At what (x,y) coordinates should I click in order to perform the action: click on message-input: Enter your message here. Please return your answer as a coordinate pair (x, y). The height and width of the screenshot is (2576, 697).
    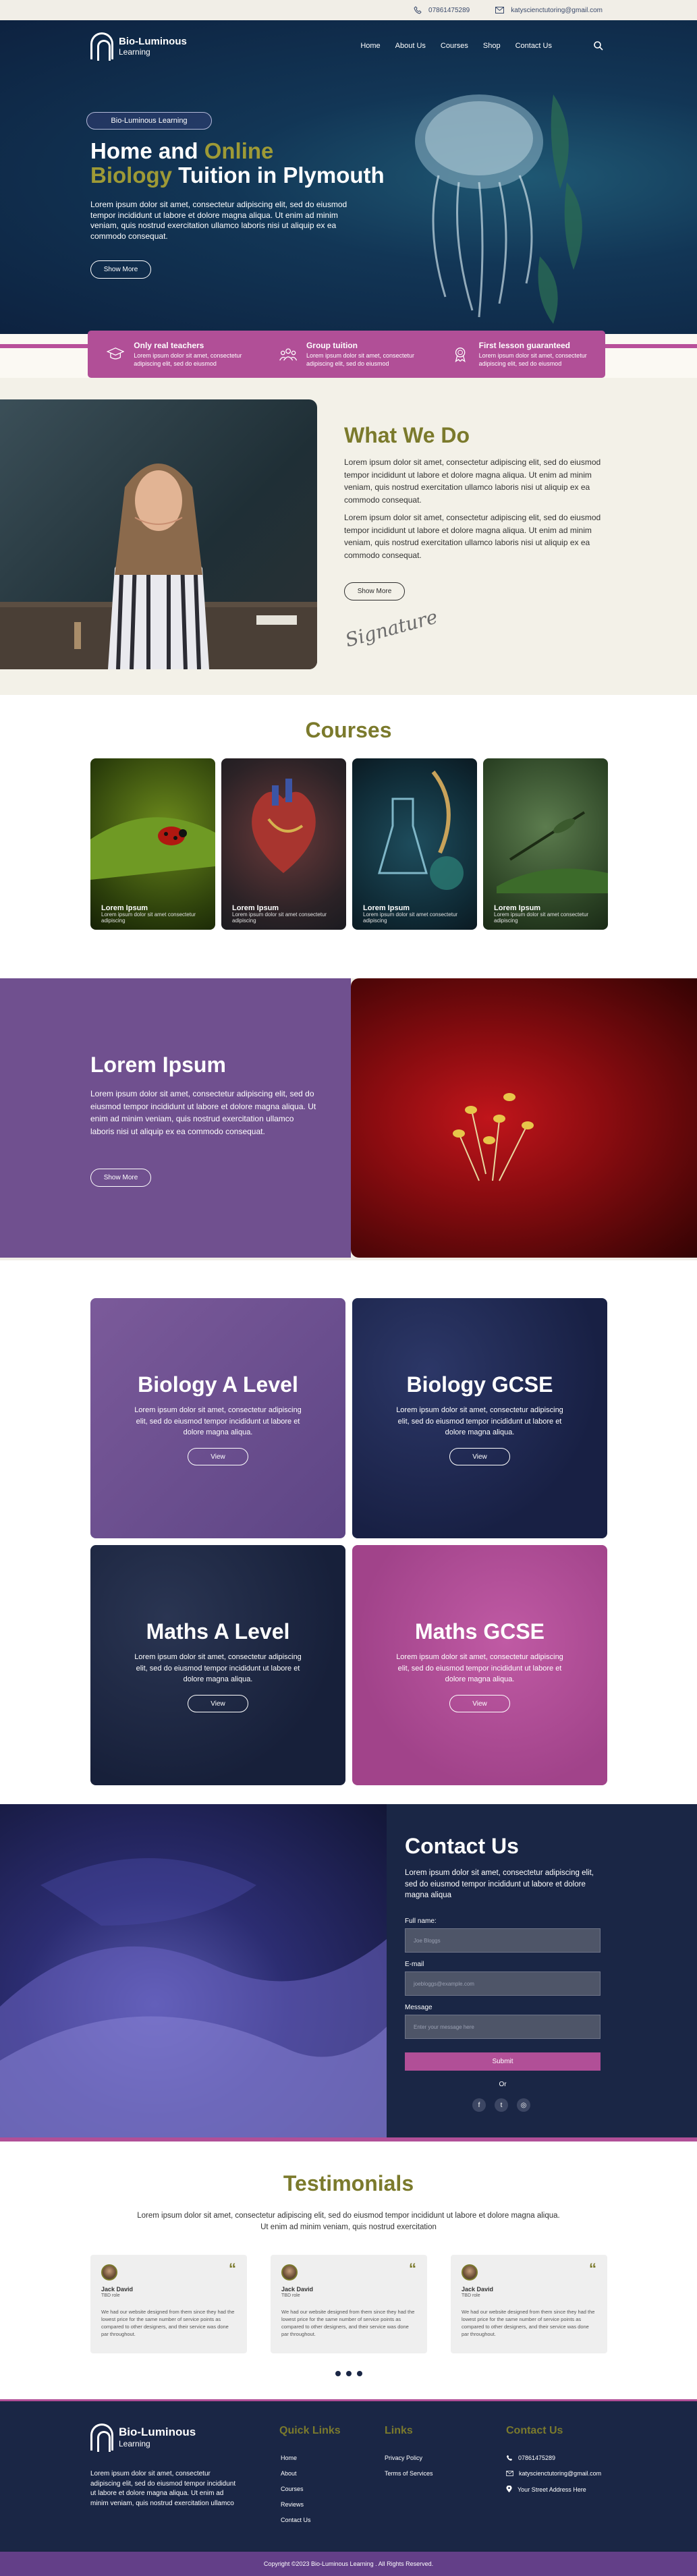
    Looking at the image, I should click on (503, 2027).